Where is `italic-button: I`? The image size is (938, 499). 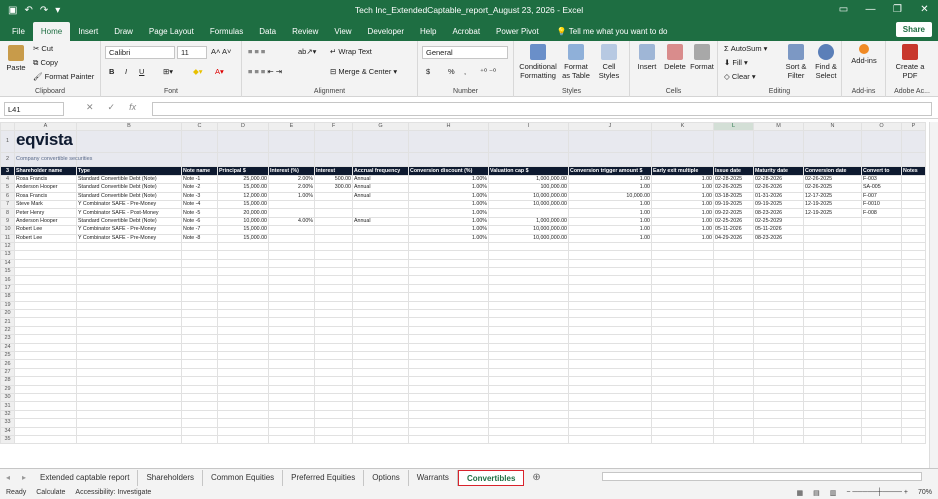 italic-button: I is located at coordinates (126, 71).